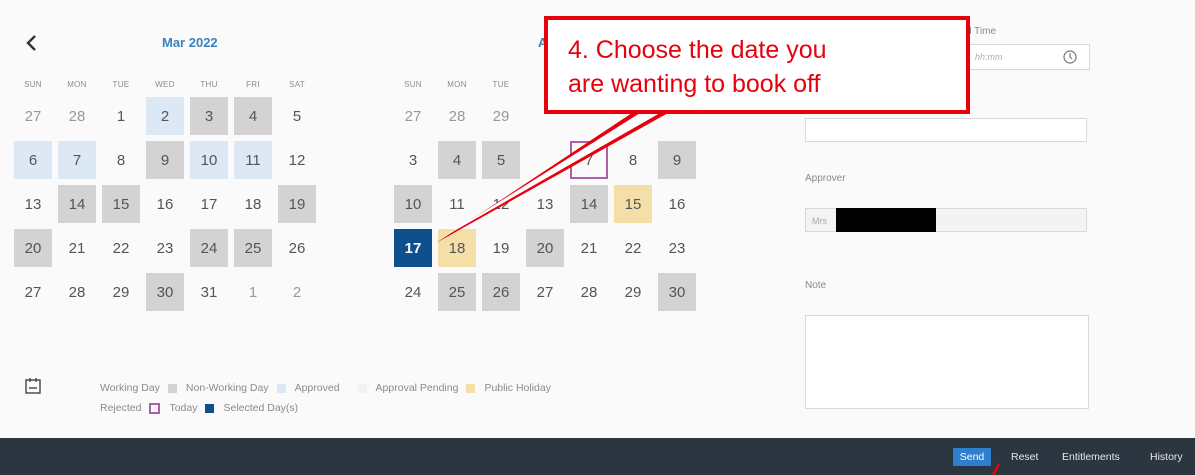 The height and width of the screenshot is (475, 1195). Describe the element at coordinates (697, 50) in the screenshot. I see `callout-line-1: 4. Choose the date you` at that location.